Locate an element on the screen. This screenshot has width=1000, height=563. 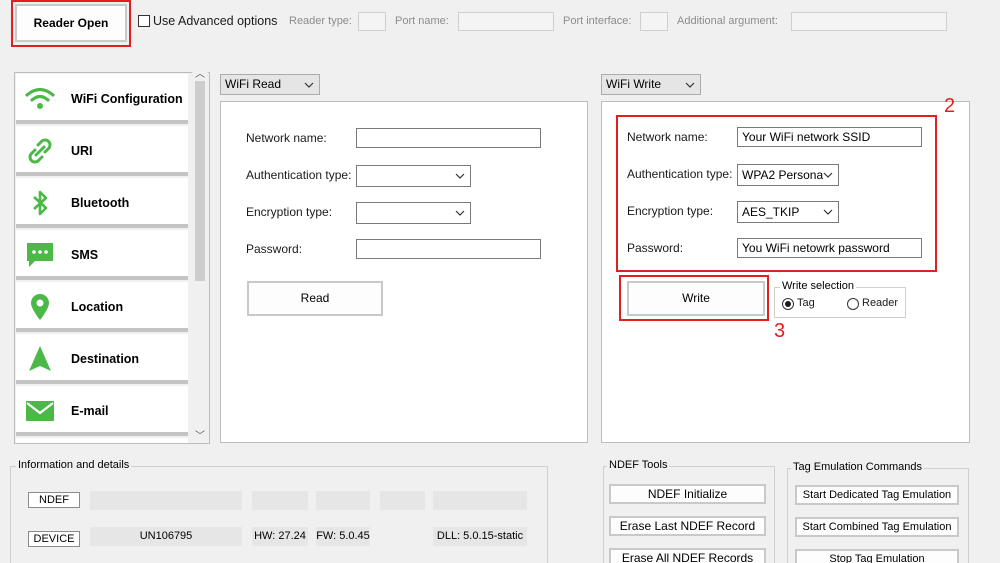
scroll-thumb is located at coordinates (200, 181).